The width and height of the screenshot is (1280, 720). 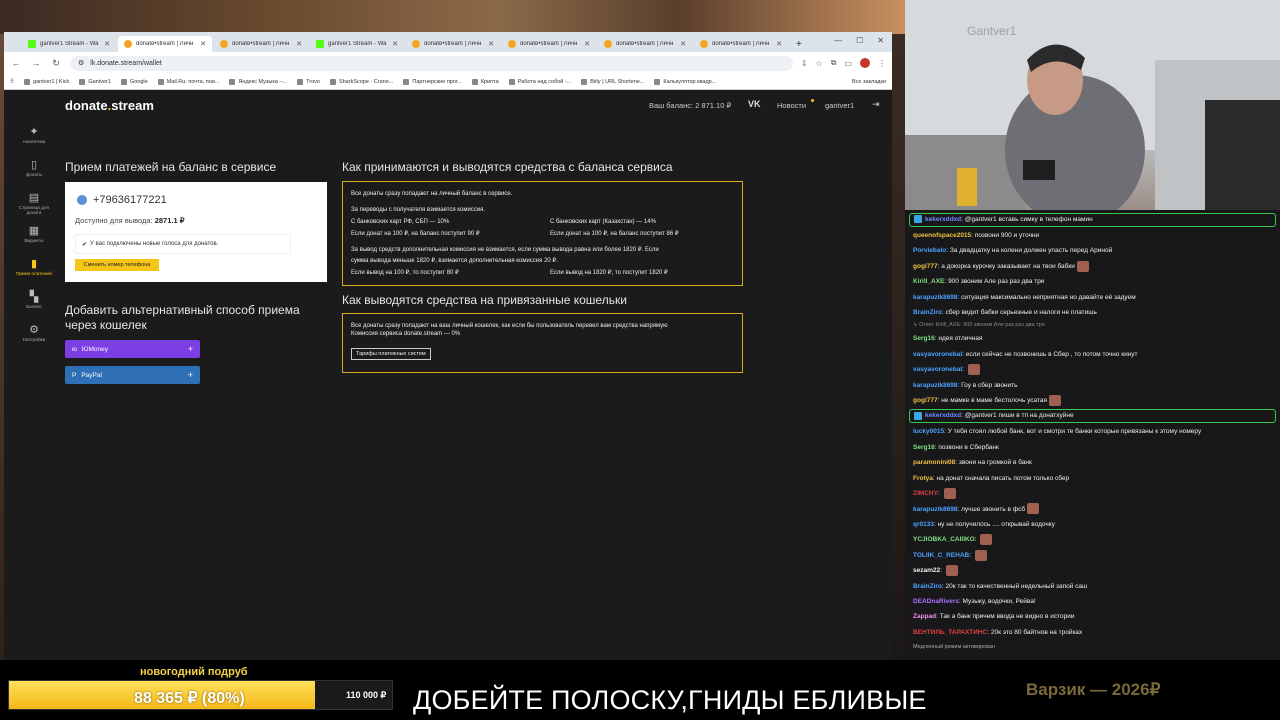 I want to click on bookmark-item: Google, so click(x=134, y=81).